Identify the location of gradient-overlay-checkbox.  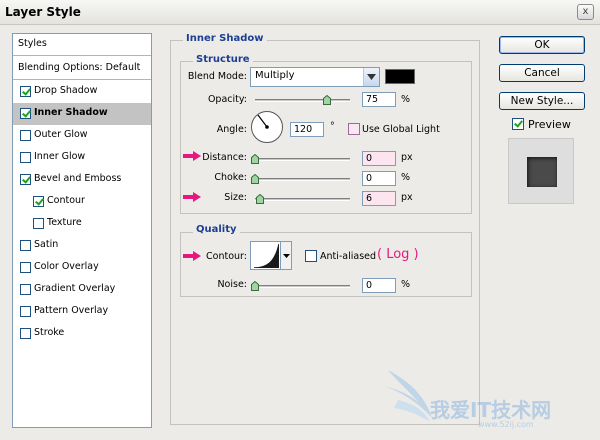
(25, 289).